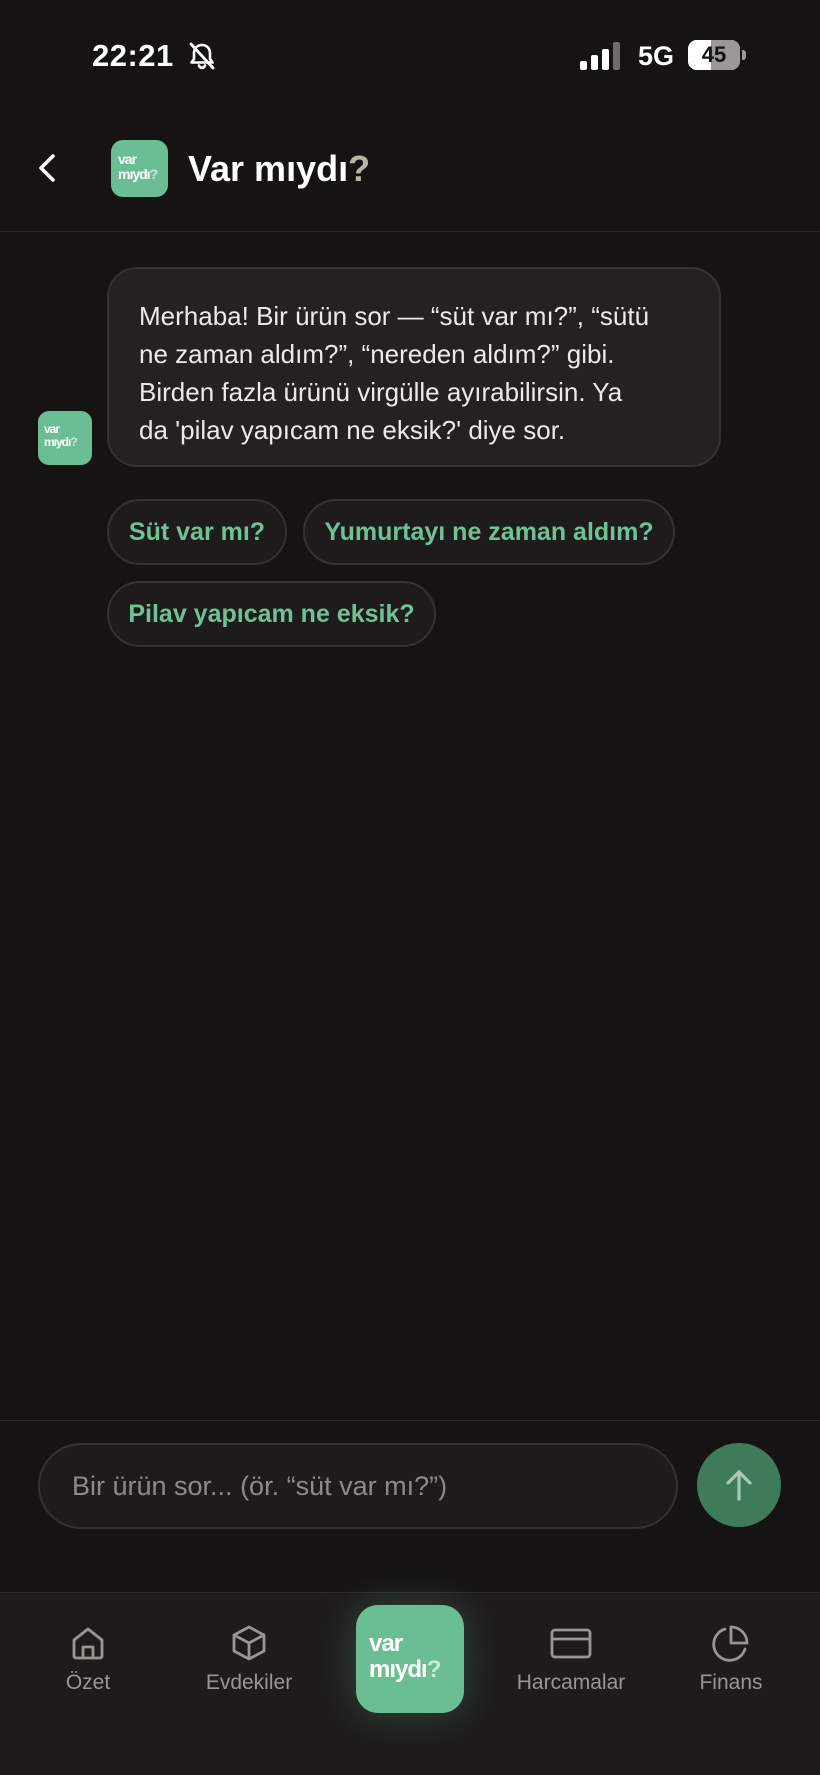 The height and width of the screenshot is (1775, 820). I want to click on status-time: 22:21, so click(133, 55).